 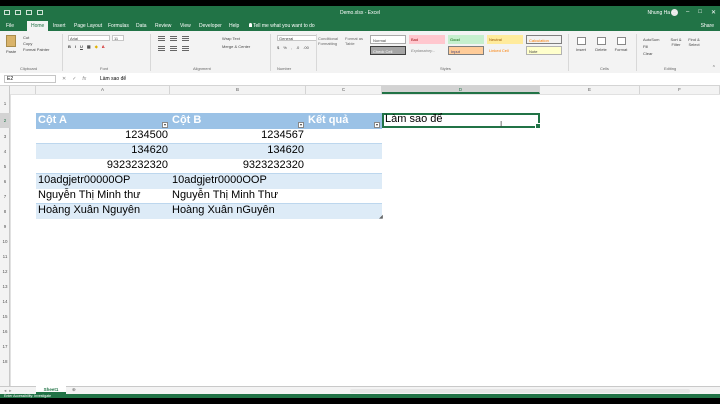 I want to click on increase-decimal-icon: .0, so click(x=297, y=47).